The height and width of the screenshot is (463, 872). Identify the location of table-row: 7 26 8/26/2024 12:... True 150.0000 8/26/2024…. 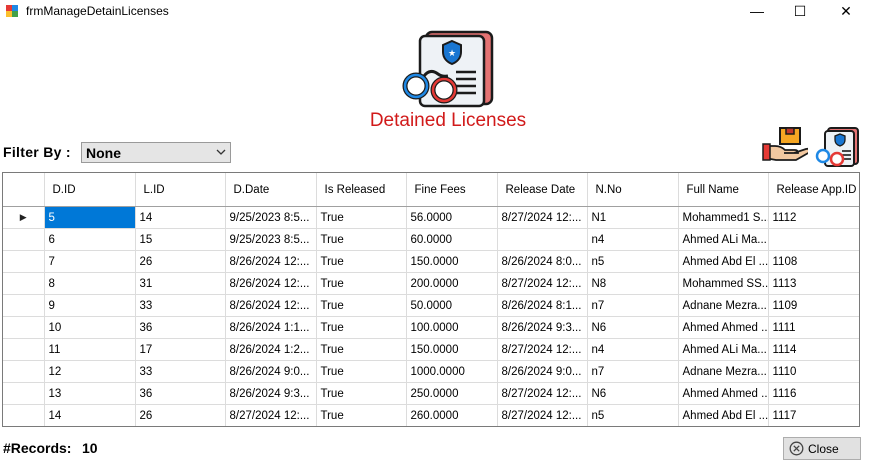
(431, 261).